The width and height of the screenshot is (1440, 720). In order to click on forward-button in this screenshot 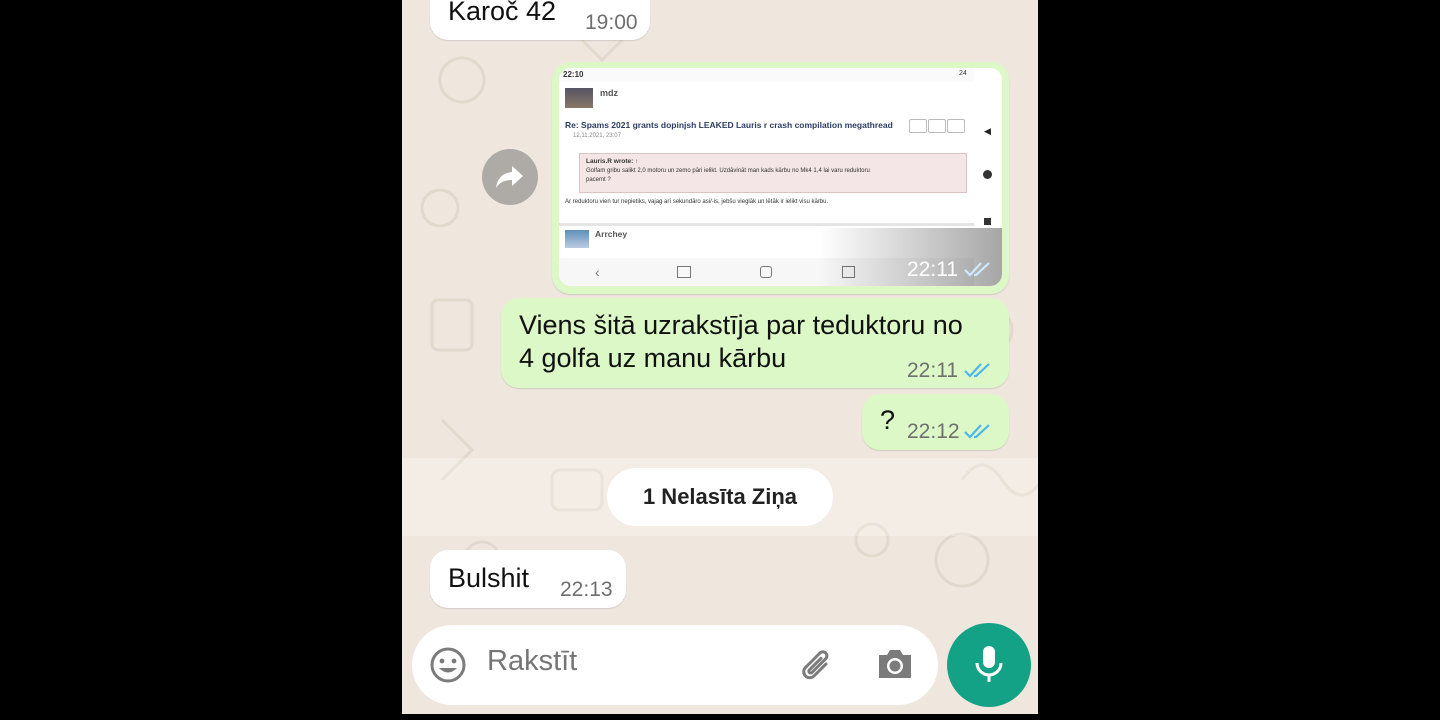, I will do `click(510, 177)`.